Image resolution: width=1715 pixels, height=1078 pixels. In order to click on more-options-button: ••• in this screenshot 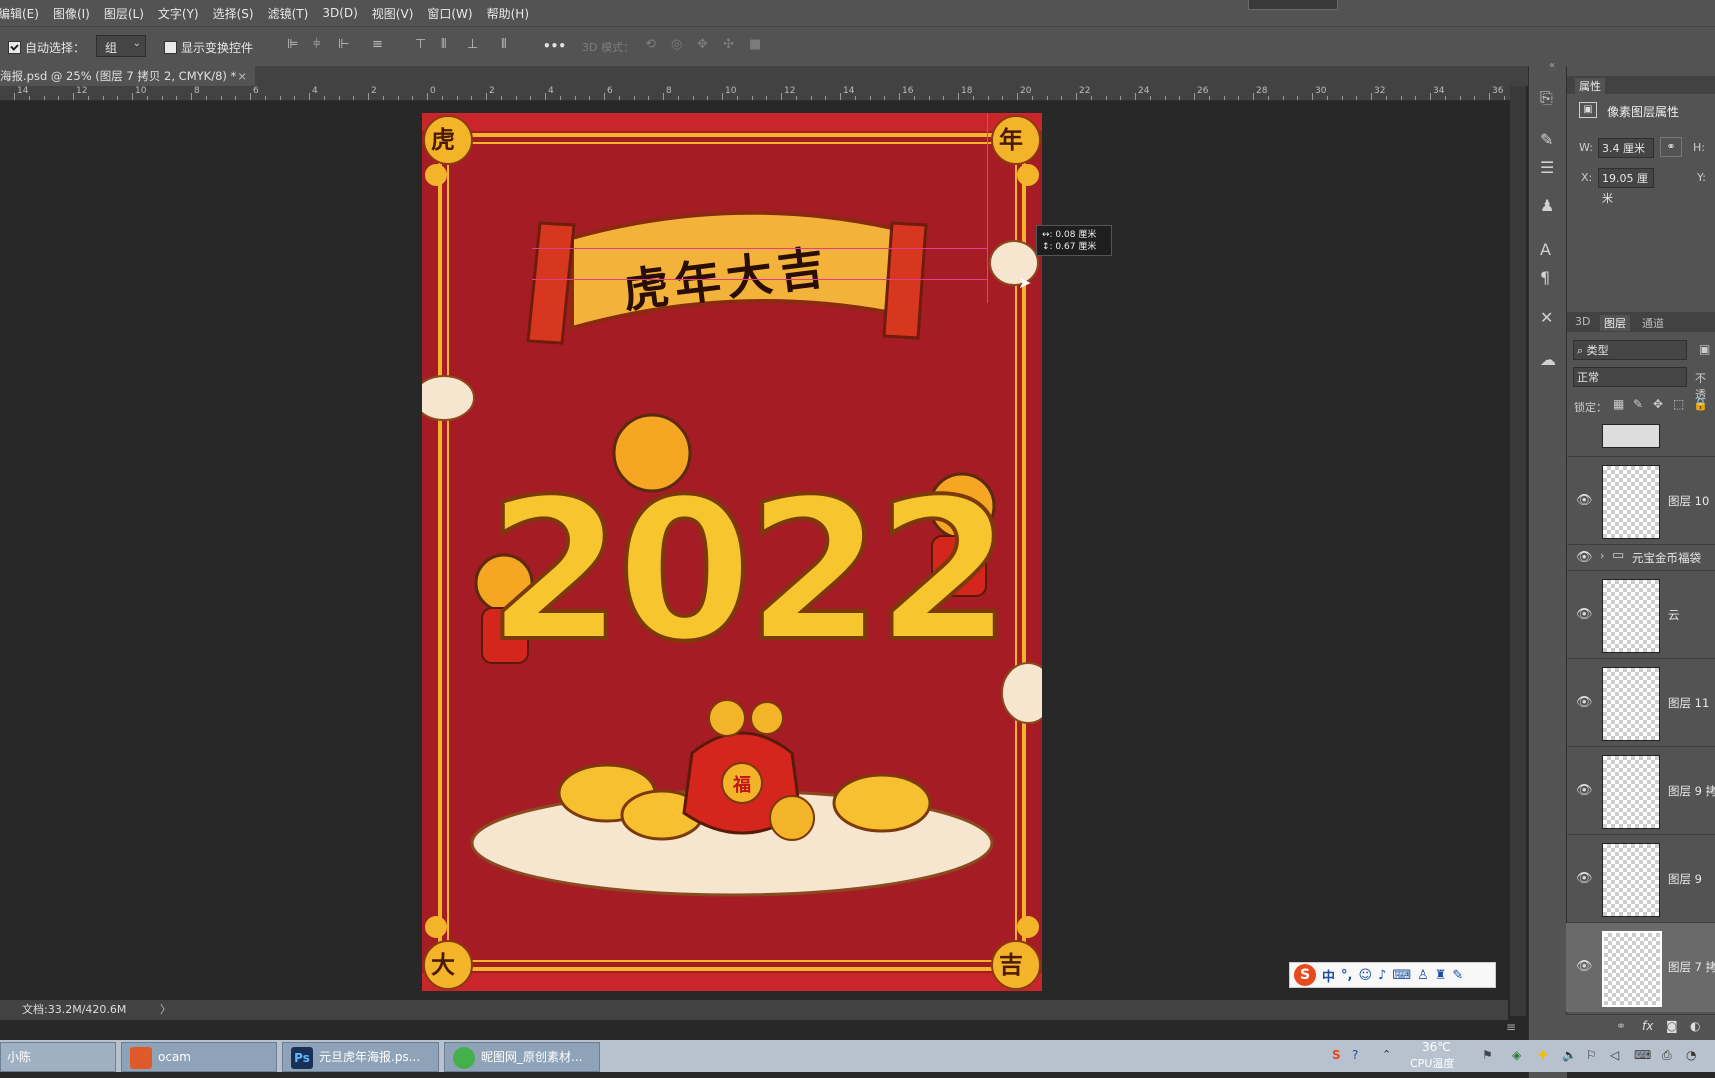, I will do `click(554, 46)`.